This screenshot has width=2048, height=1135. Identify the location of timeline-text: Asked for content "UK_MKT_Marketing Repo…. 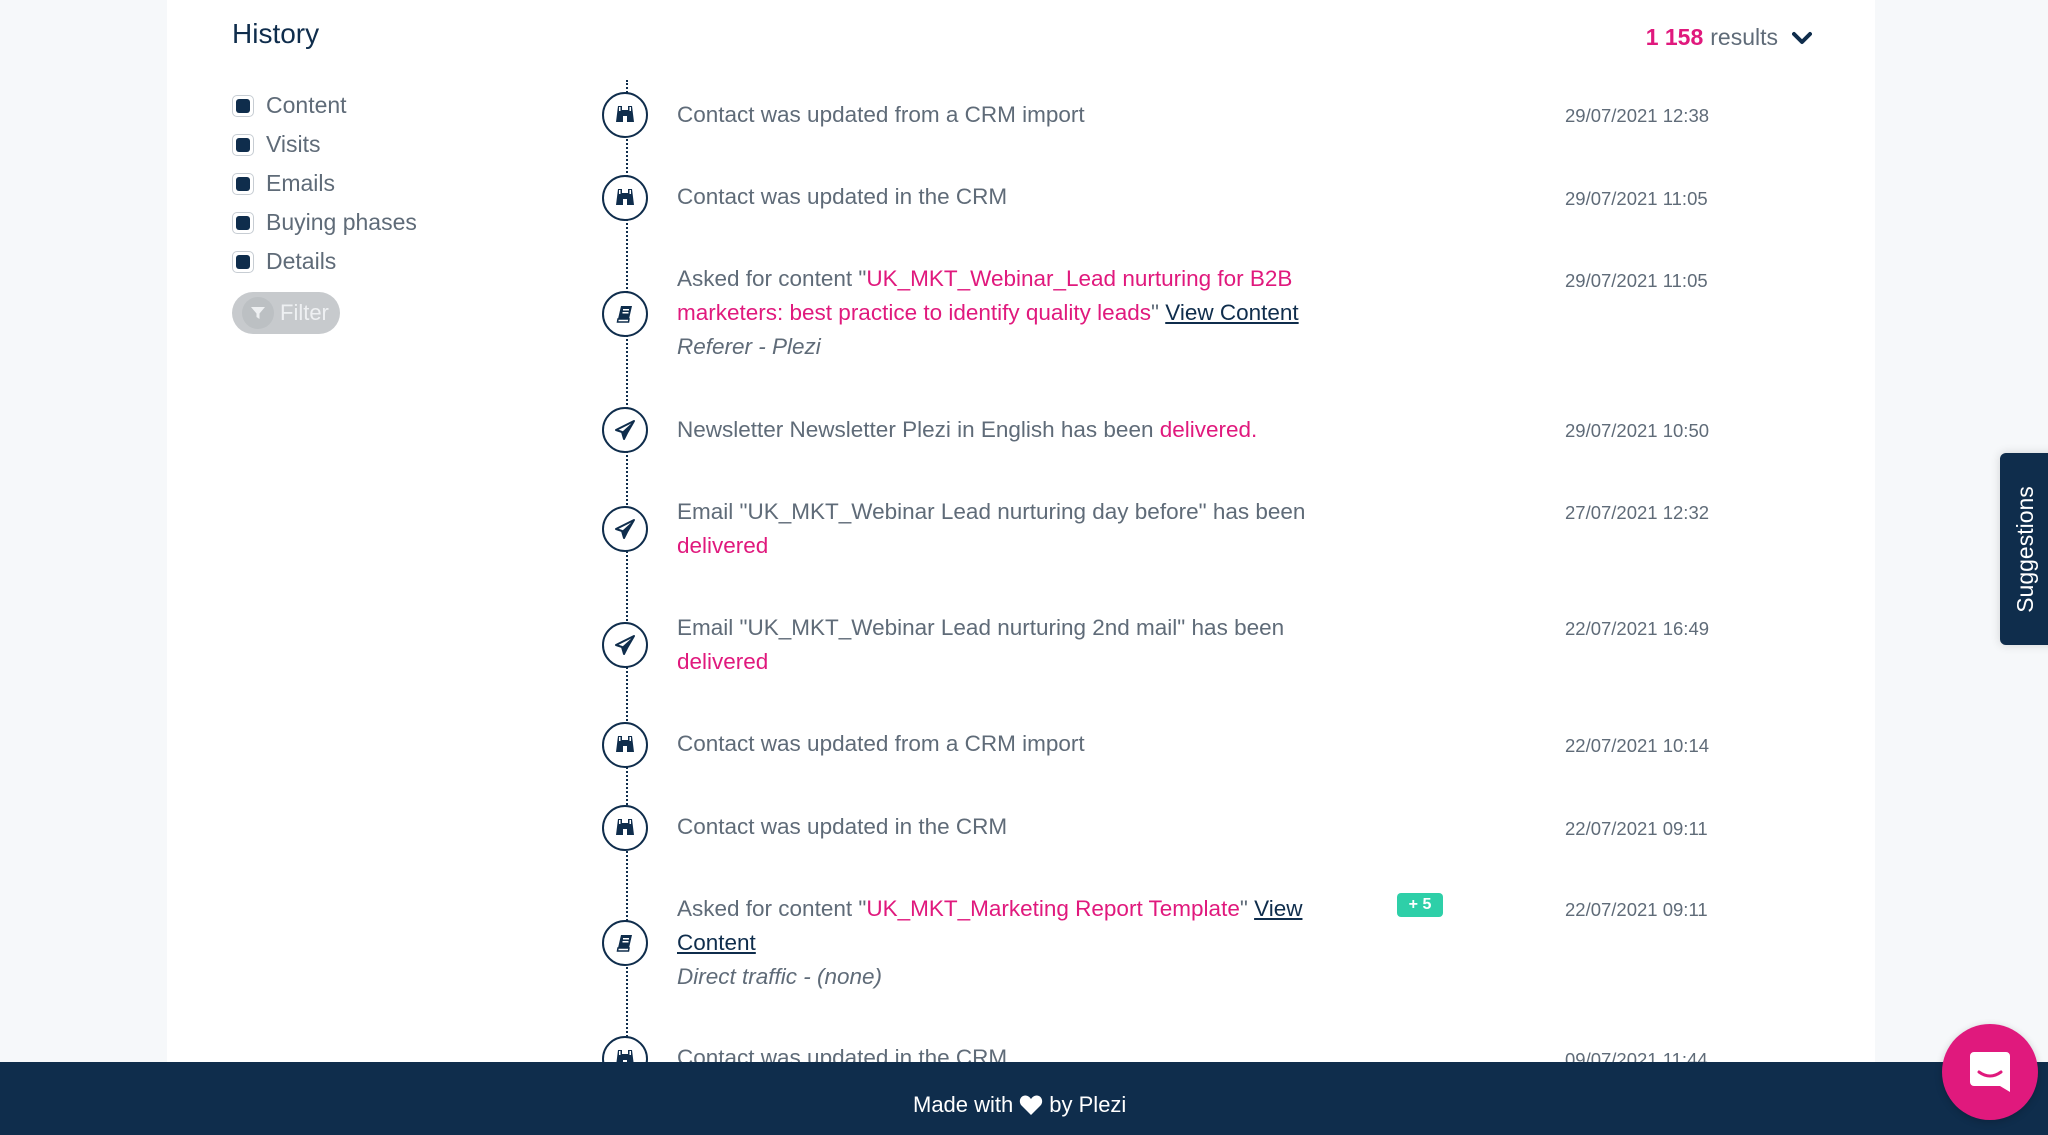
(997, 943).